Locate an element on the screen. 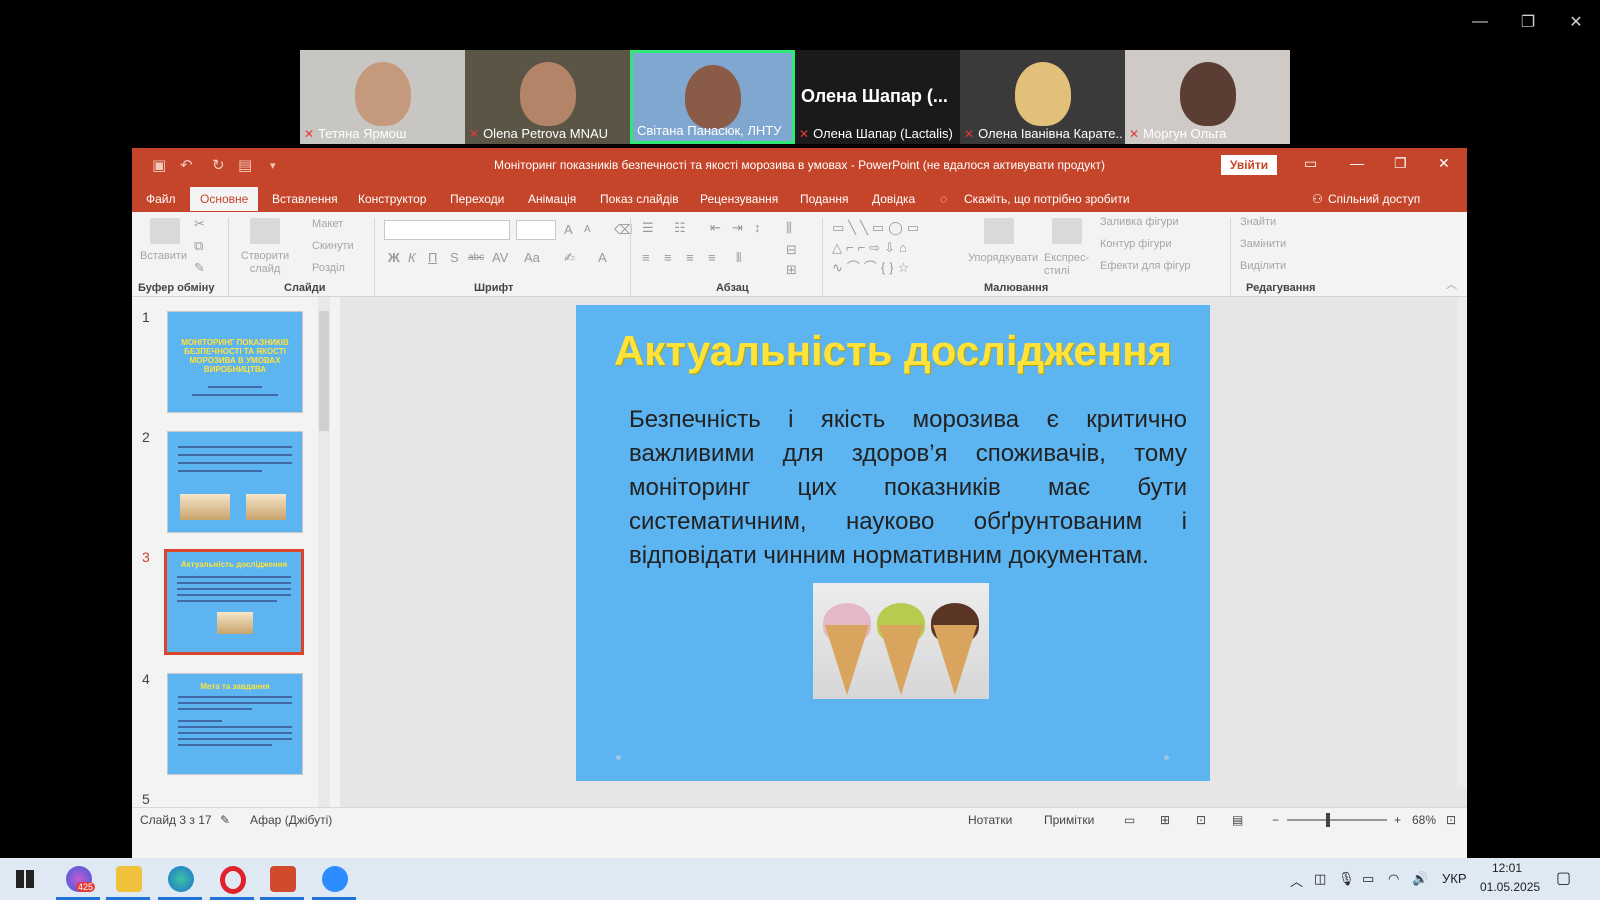 The width and height of the screenshot is (1600, 900). zoom-level: 68% is located at coordinates (1424, 820).